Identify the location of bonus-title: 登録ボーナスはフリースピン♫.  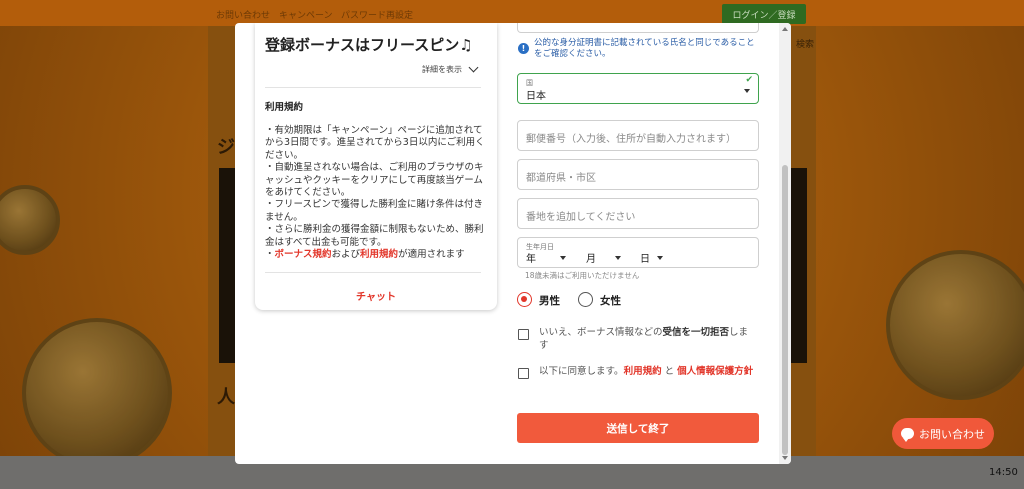
(369, 45).